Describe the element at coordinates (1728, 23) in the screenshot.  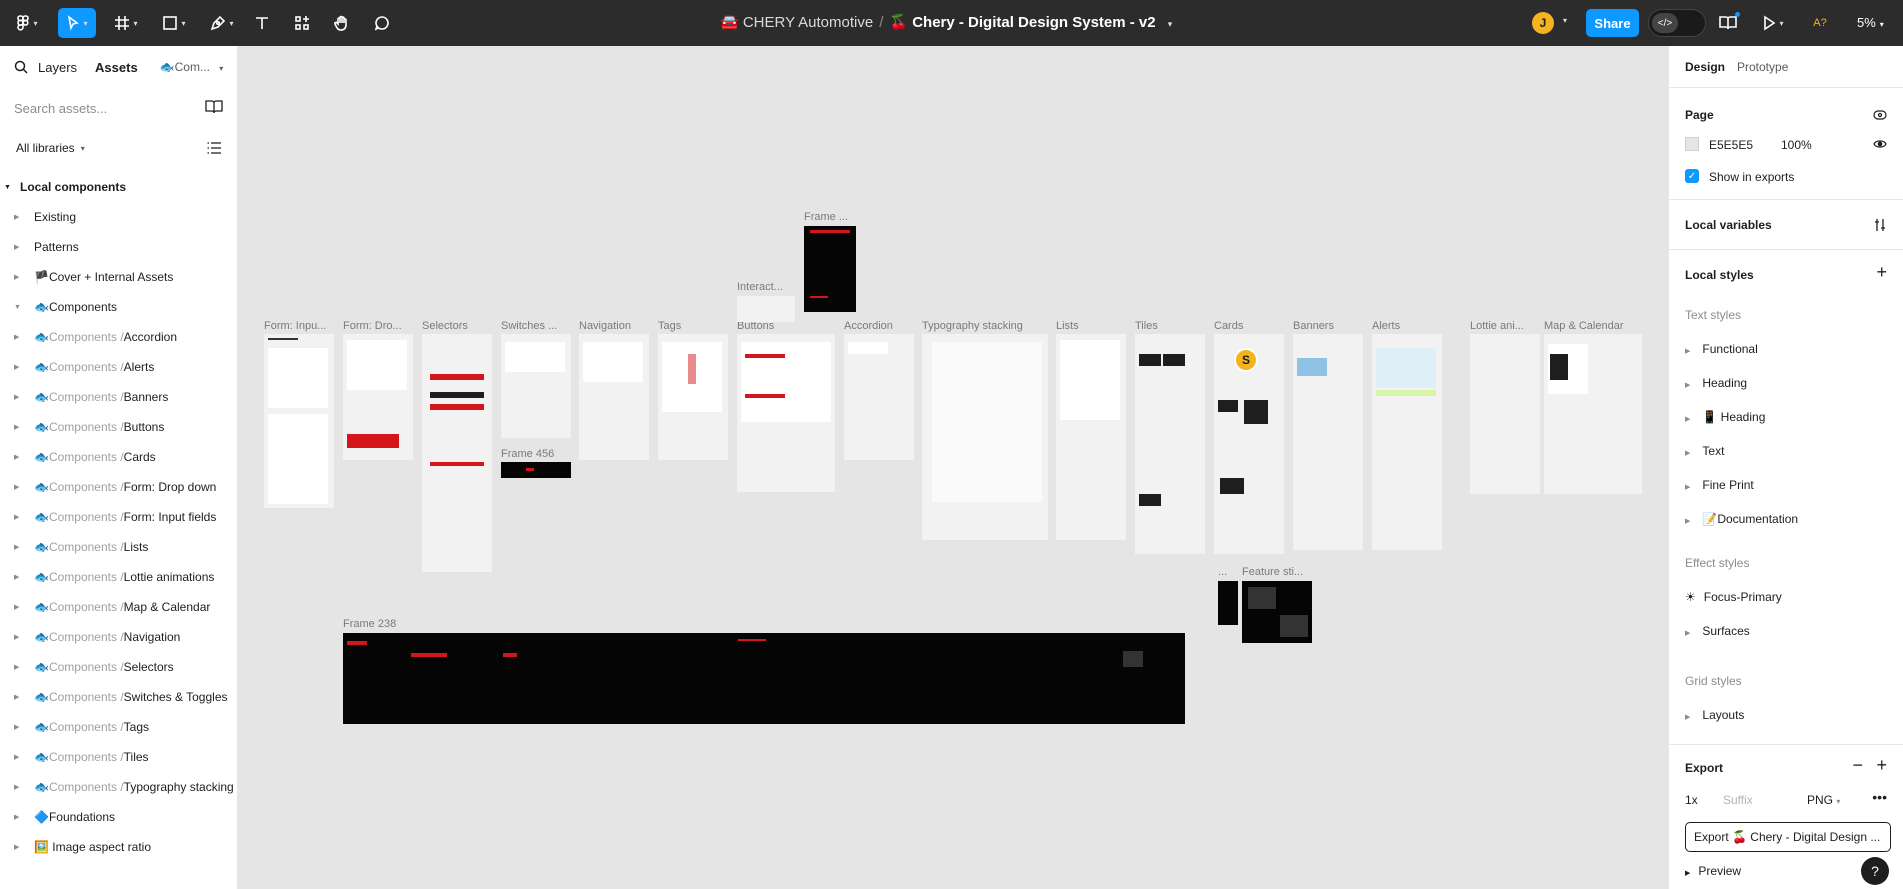
I see `library-button` at that location.